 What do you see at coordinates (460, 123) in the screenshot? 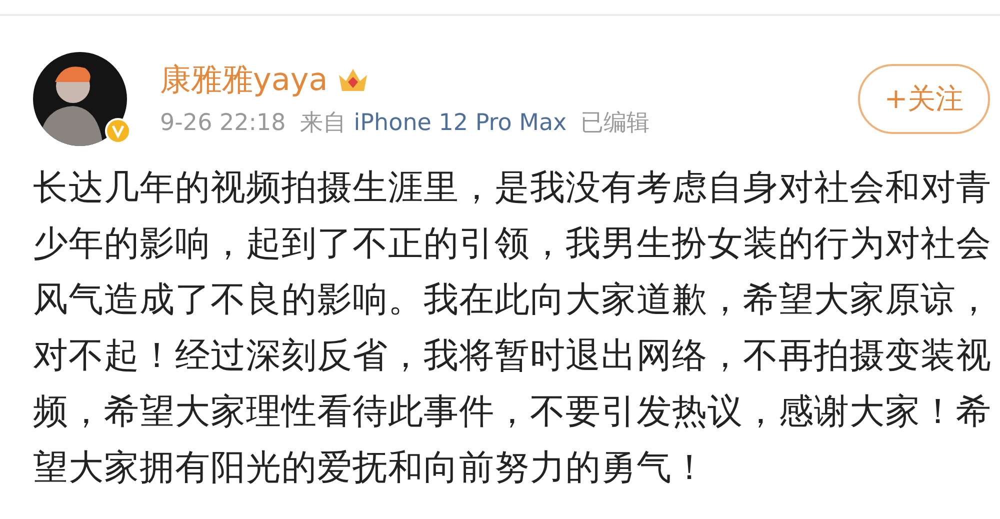
I see `source-link: iPhone 12 Pro Max` at bounding box center [460, 123].